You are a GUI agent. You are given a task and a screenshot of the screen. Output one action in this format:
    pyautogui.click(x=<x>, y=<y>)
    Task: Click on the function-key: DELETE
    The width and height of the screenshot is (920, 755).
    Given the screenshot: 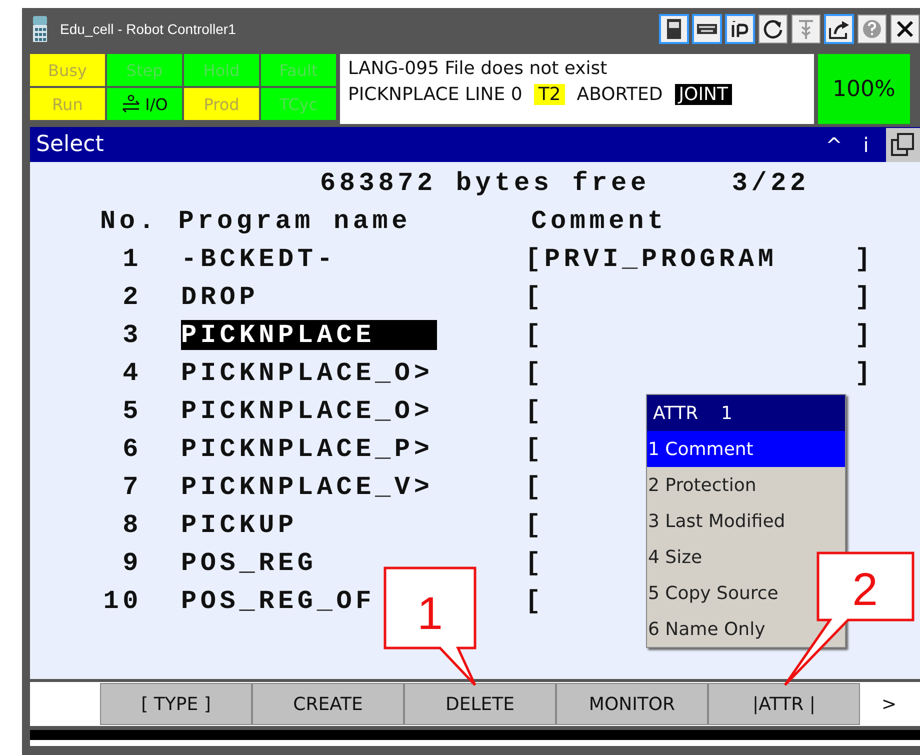 What is the action you would take?
    pyautogui.click(x=480, y=704)
    